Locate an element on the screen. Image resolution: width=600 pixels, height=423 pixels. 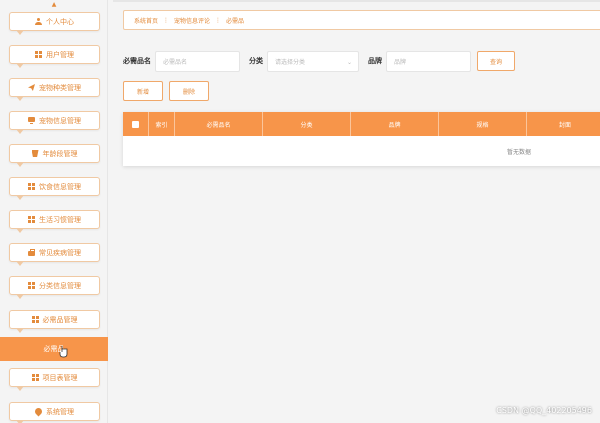
category-label: 分类 is located at coordinates (256, 61).